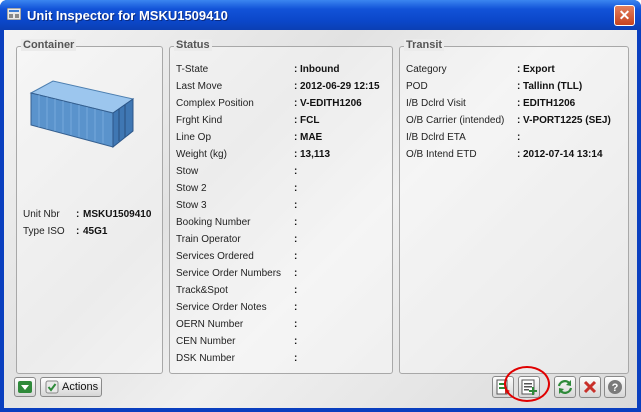  Describe the element at coordinates (340, 86) in the screenshot. I see `last-move-value: 2012-06-29 12:15` at that location.